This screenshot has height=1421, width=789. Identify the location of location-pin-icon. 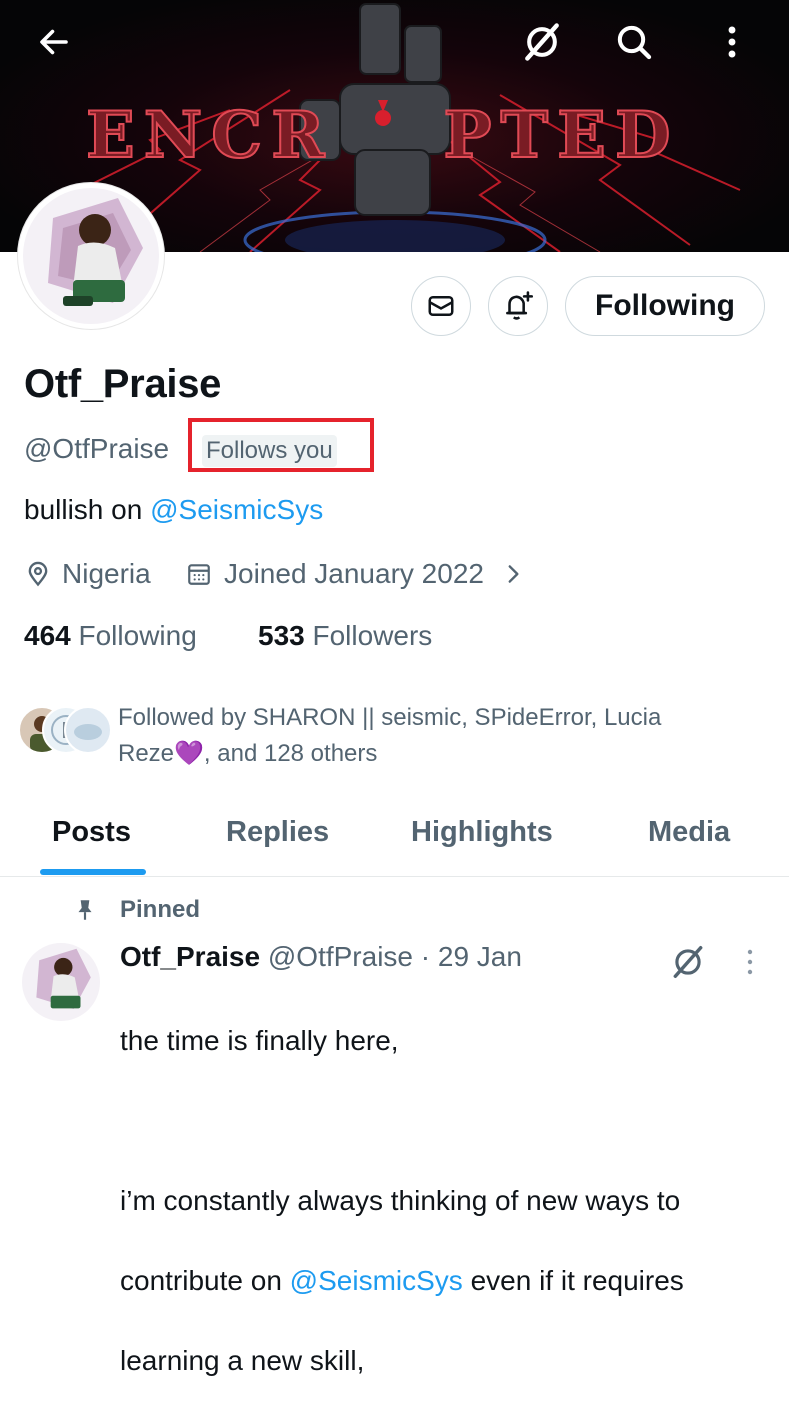
(38, 574).